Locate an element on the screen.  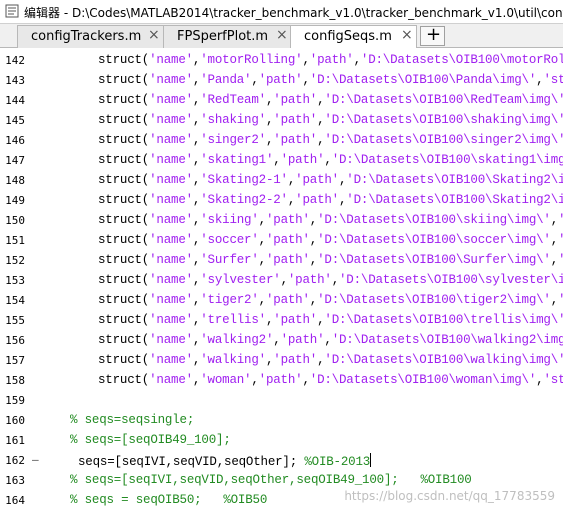
string-token: 'Surfer' is located at coordinates (229, 260).